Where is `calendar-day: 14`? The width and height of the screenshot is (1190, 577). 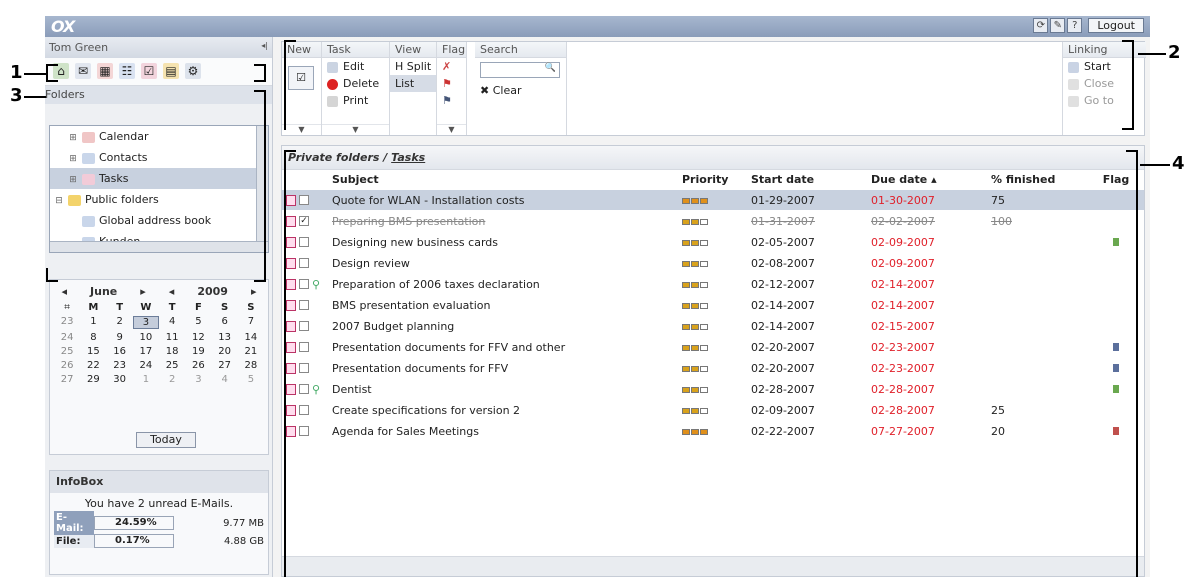 calendar-day: 14 is located at coordinates (251, 337).